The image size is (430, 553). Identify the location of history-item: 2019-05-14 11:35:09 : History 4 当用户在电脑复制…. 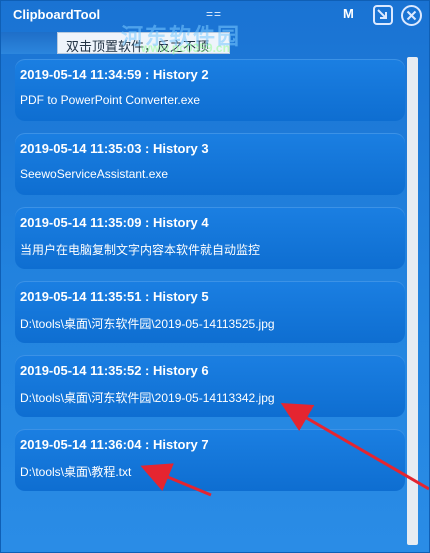
(210, 238).